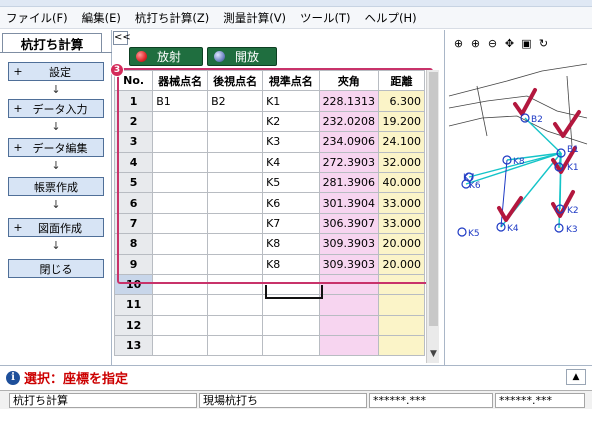  Describe the element at coordinates (235, 101) in the screenshot. I see `cell-backsight-point: B2` at that location.